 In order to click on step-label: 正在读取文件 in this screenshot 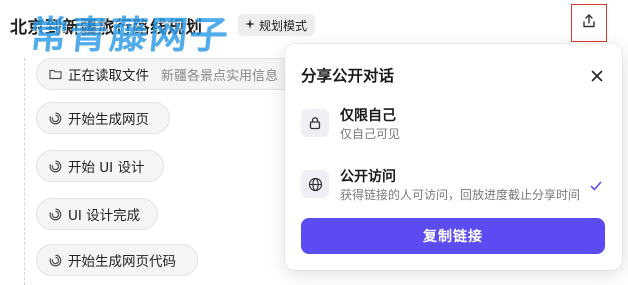, I will do `click(108, 76)`.